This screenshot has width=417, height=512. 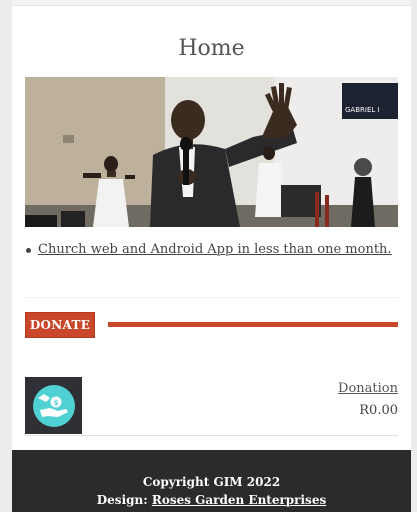 I want to click on hero-sign-text: GABRIEL I, so click(x=362, y=110).